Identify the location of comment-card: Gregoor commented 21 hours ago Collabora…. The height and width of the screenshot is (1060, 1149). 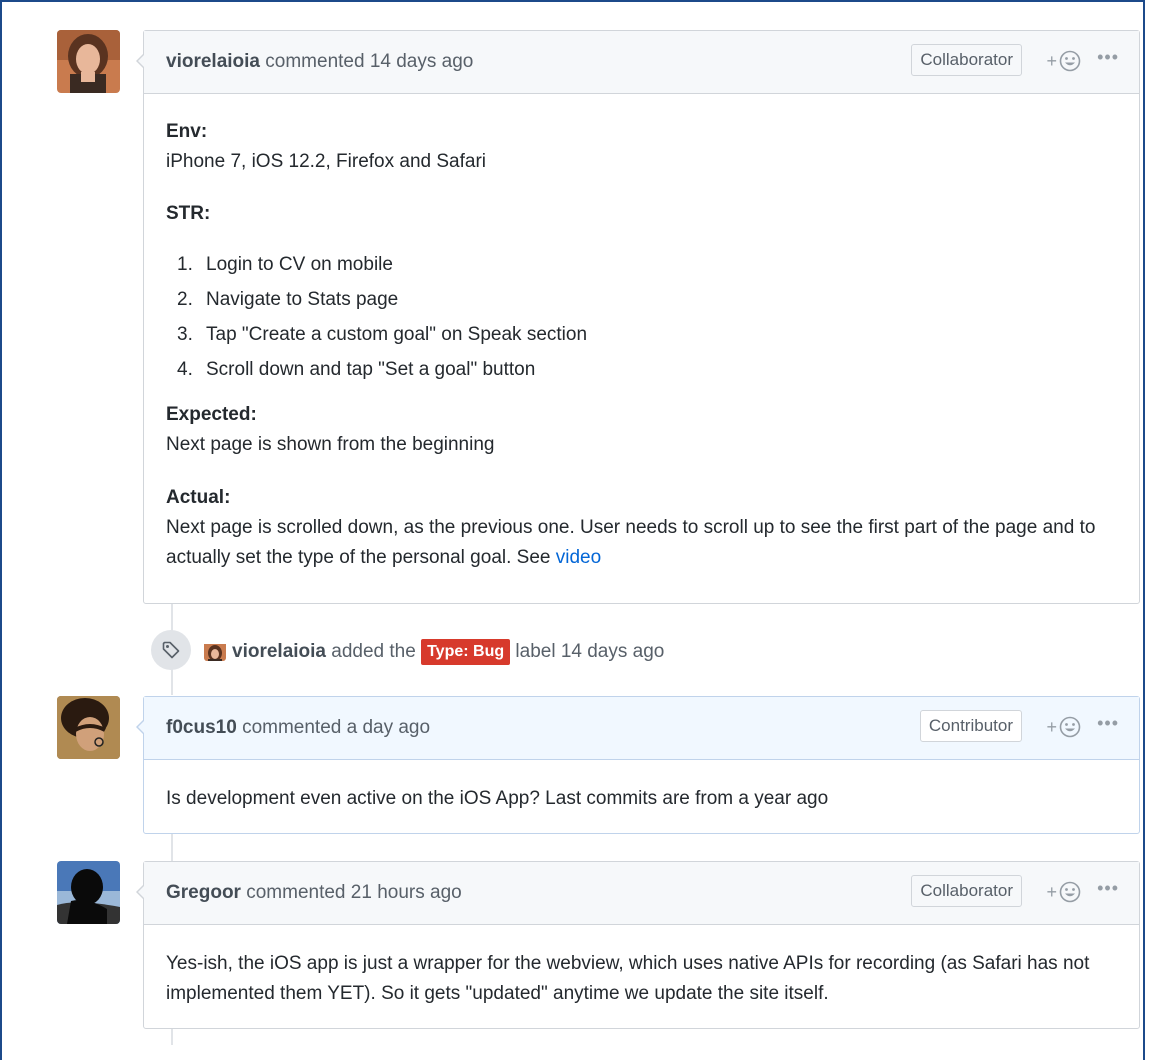
(638, 945).